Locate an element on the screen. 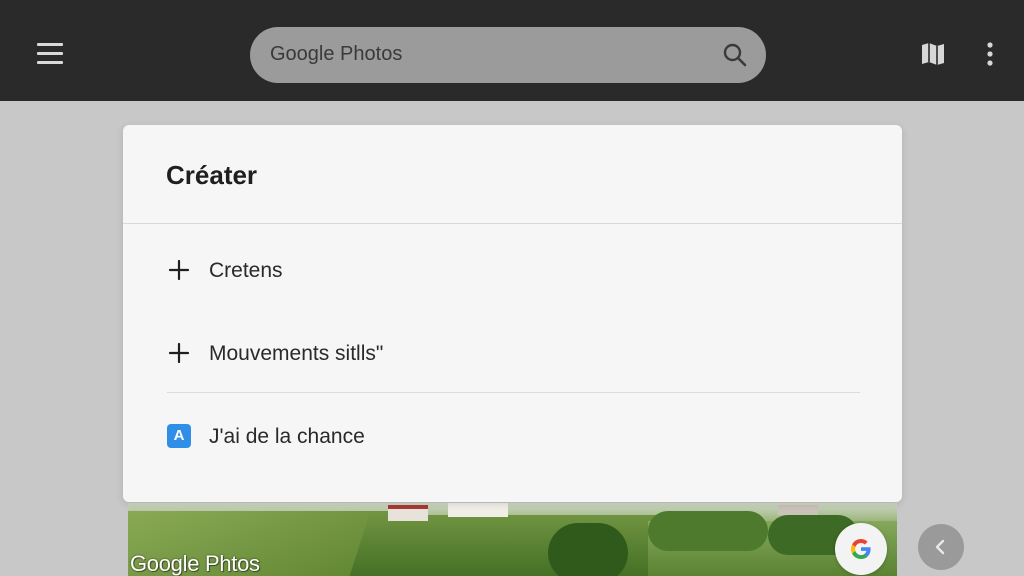 The image size is (1024, 576). menu-icon is located at coordinates (50, 53).